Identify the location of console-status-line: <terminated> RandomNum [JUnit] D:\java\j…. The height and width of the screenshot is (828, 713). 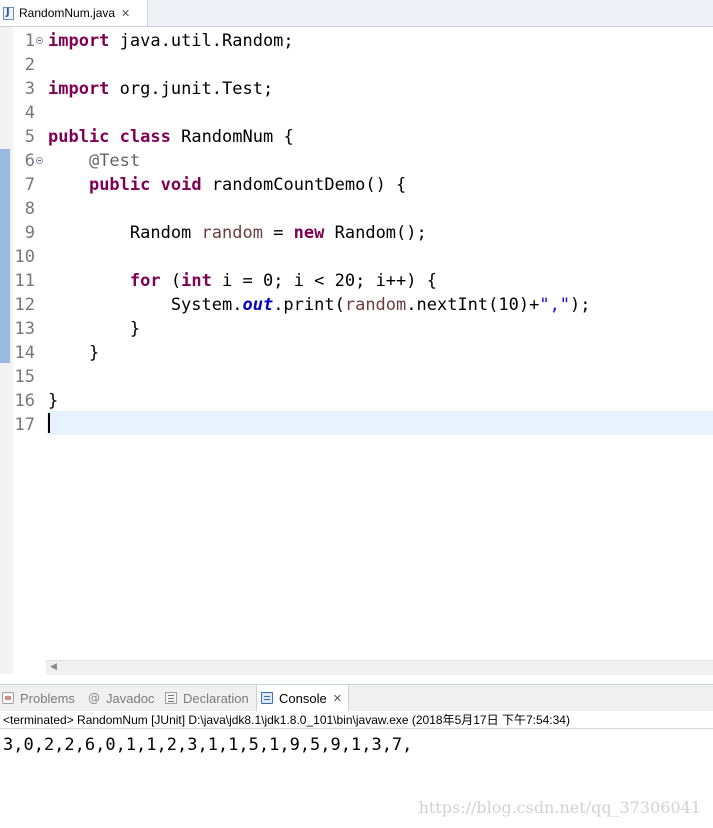
(356, 720).